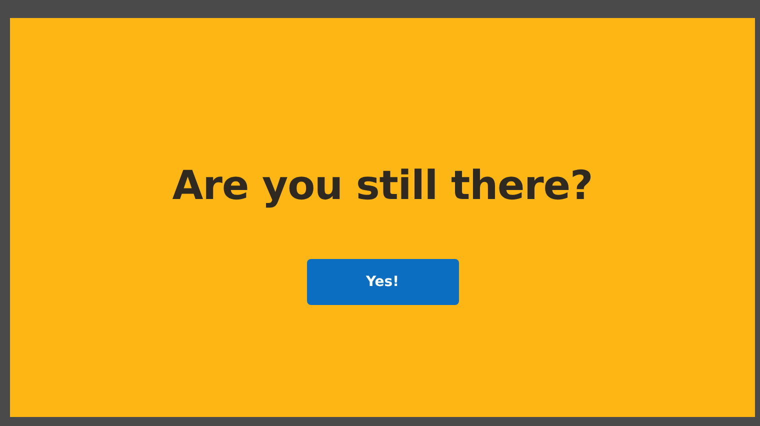 The height and width of the screenshot is (426, 760). What do you see at coordinates (382, 282) in the screenshot?
I see `yes-button: Yes!` at bounding box center [382, 282].